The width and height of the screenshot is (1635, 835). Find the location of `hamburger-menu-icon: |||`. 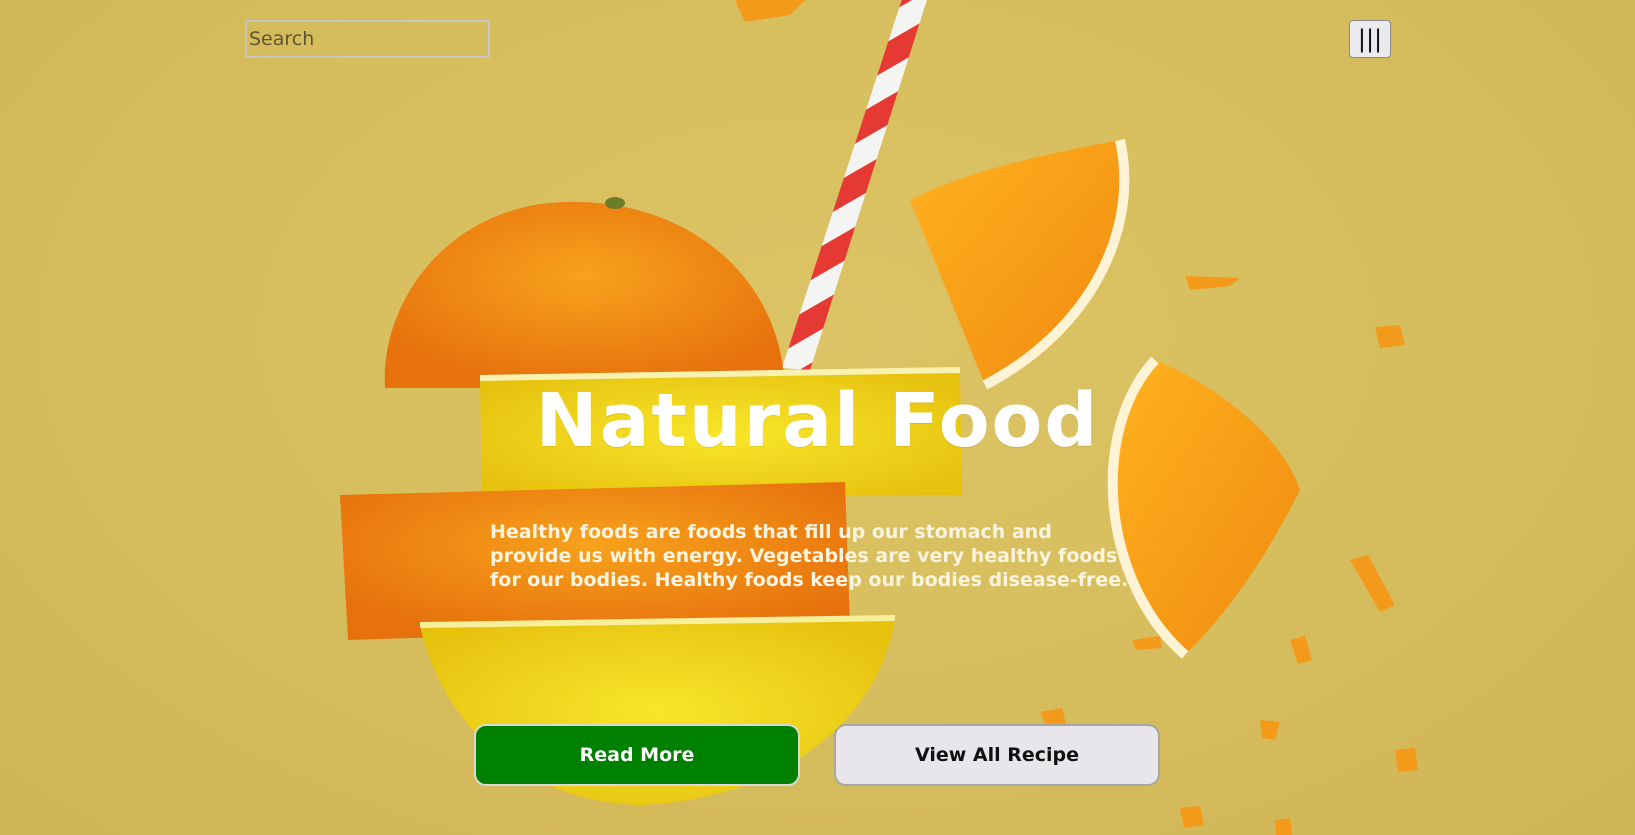

hamburger-menu-icon: ||| is located at coordinates (1370, 39).